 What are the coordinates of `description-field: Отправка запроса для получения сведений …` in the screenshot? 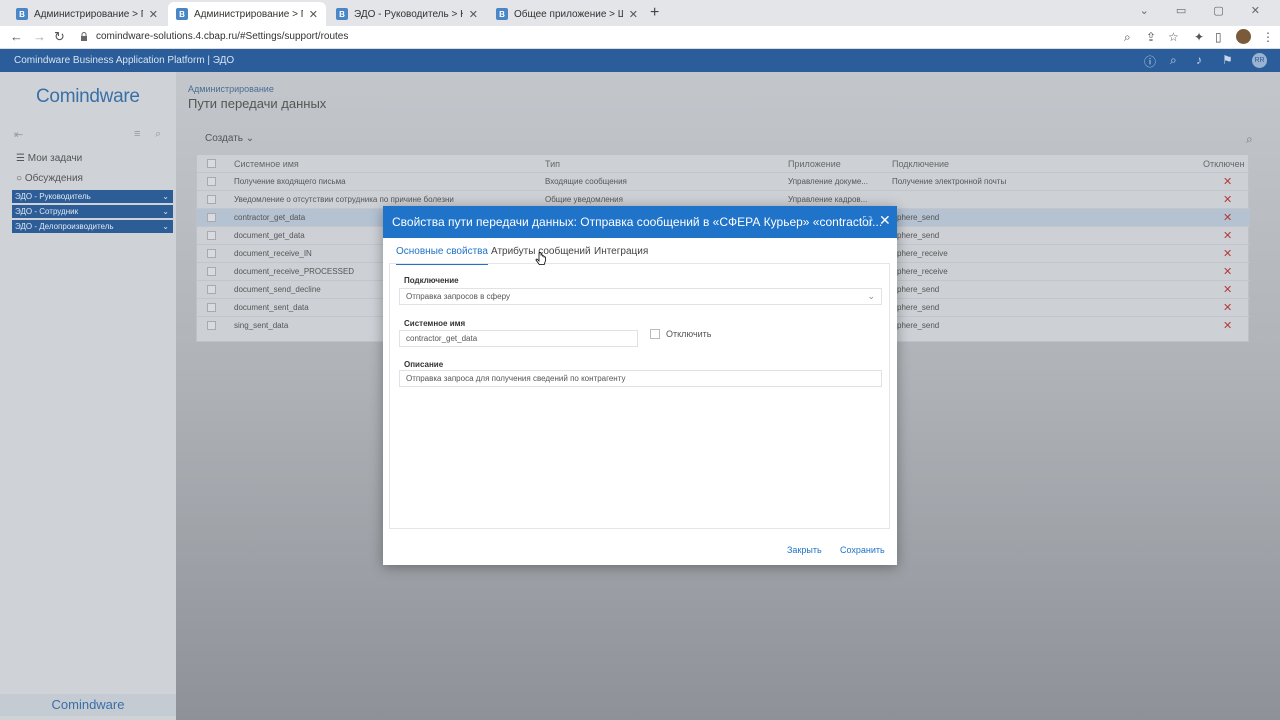 It's located at (640, 378).